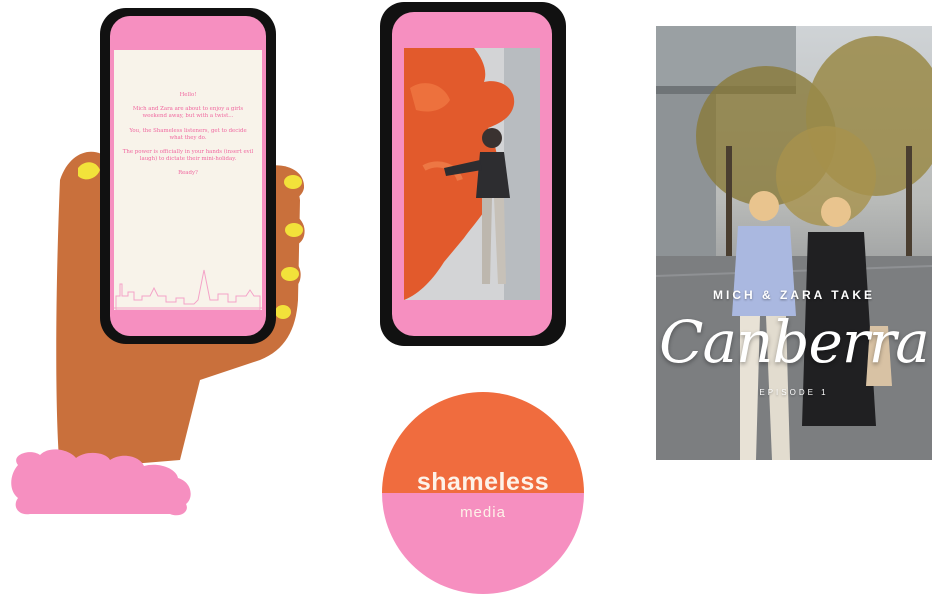  I want to click on phone-middle-screen, so click(472, 174).